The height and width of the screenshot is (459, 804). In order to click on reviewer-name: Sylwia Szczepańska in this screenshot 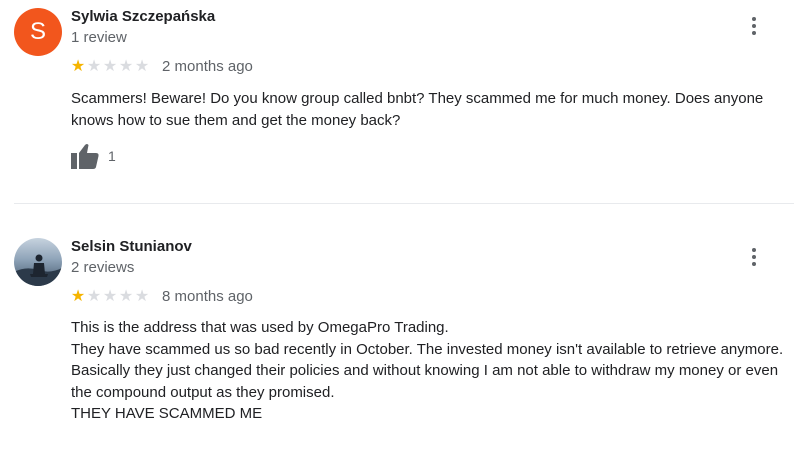, I will do `click(143, 16)`.